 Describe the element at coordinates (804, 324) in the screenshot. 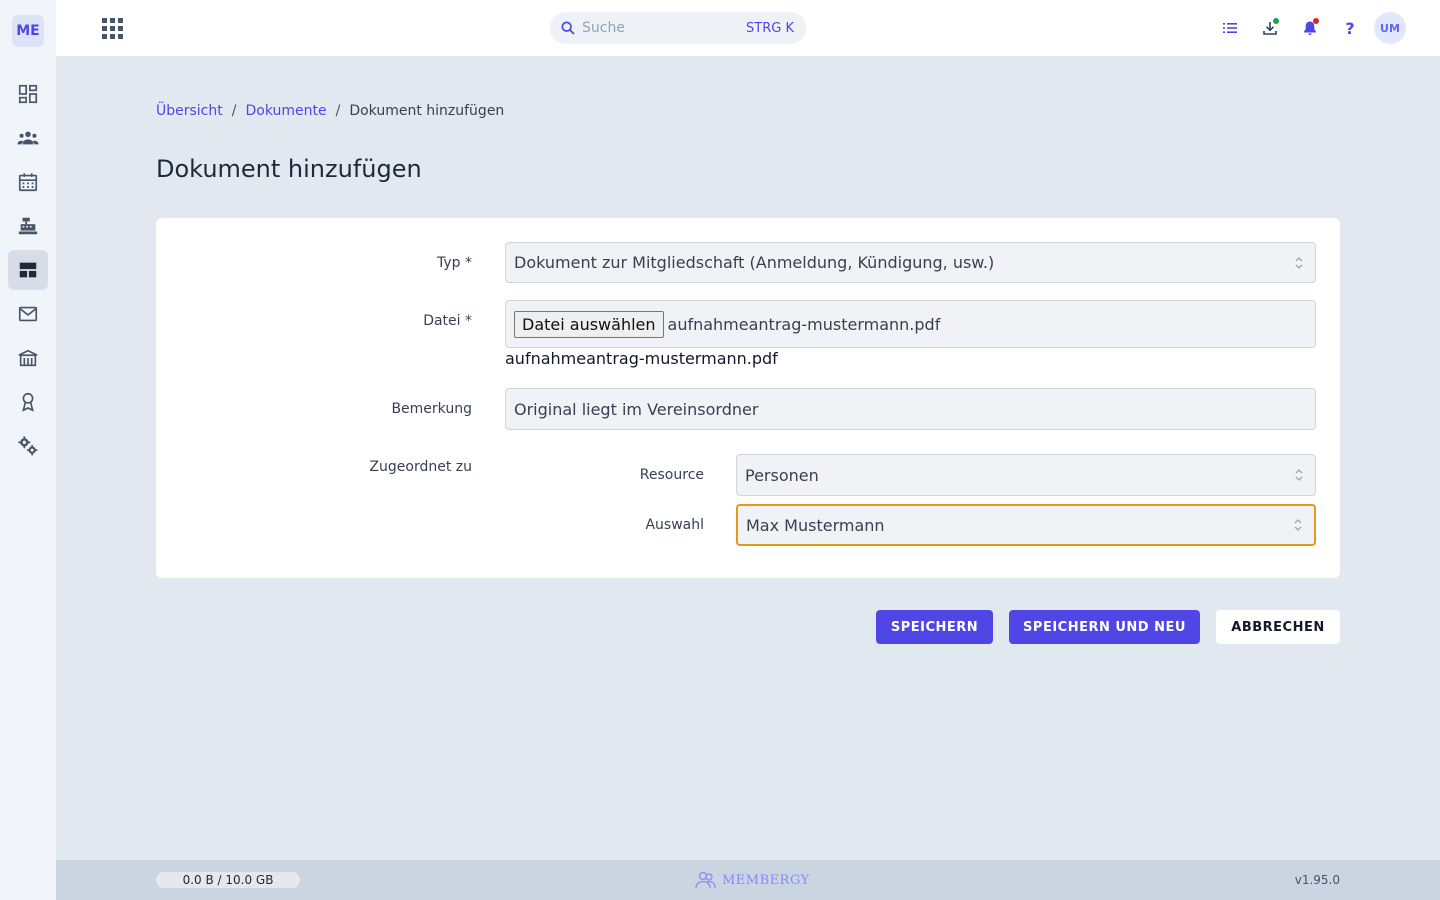

I see `selected-file-name: aufnahmeantrag-mustermann.pdf` at that location.